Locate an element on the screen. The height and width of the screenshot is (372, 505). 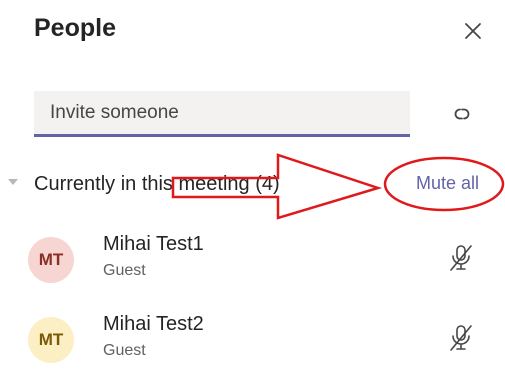
meeting-section-header: Currently in this meeting (4) Mute all is located at coordinates (252, 185).